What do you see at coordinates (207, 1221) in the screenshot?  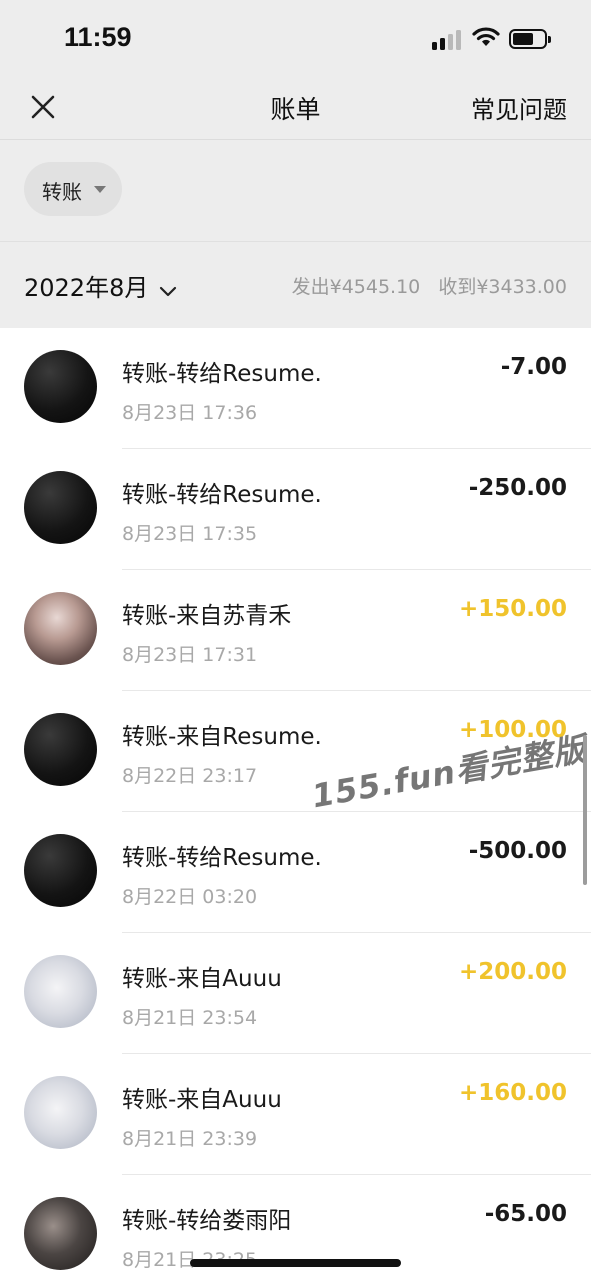 I see `transaction-title: 转账-转给娄雨阳` at bounding box center [207, 1221].